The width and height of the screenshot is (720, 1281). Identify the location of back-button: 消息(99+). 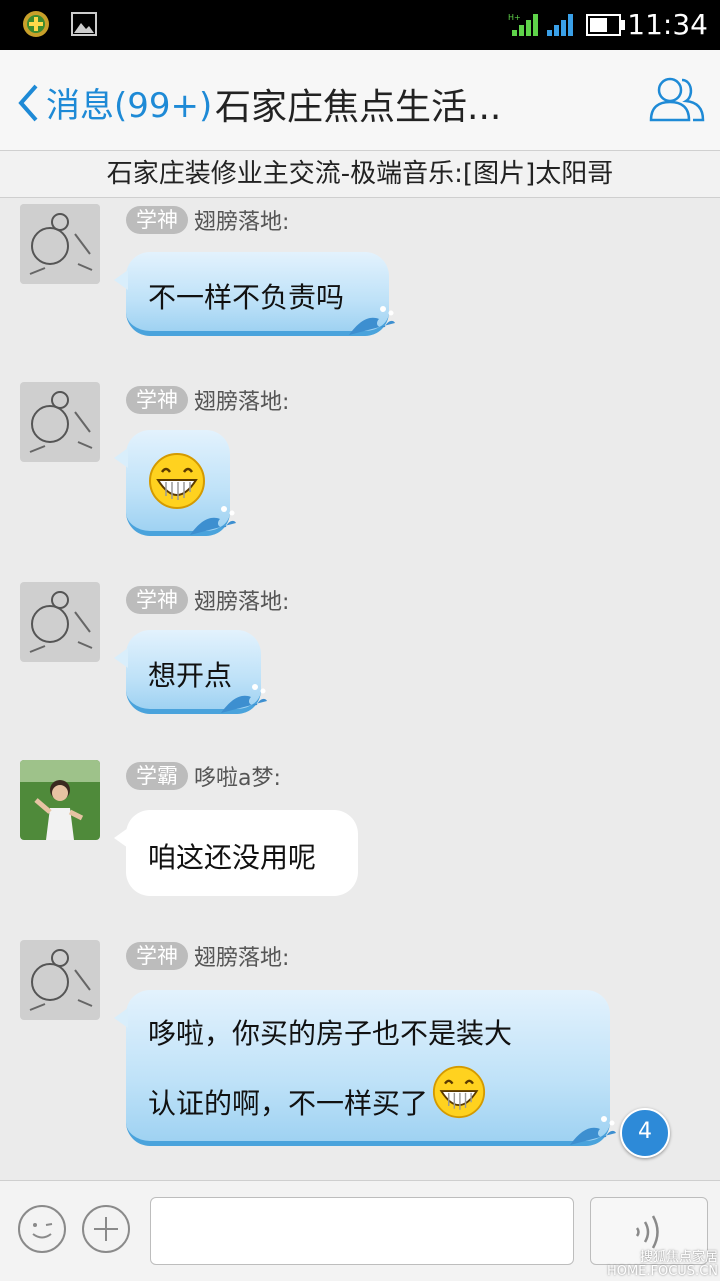
(114, 102).